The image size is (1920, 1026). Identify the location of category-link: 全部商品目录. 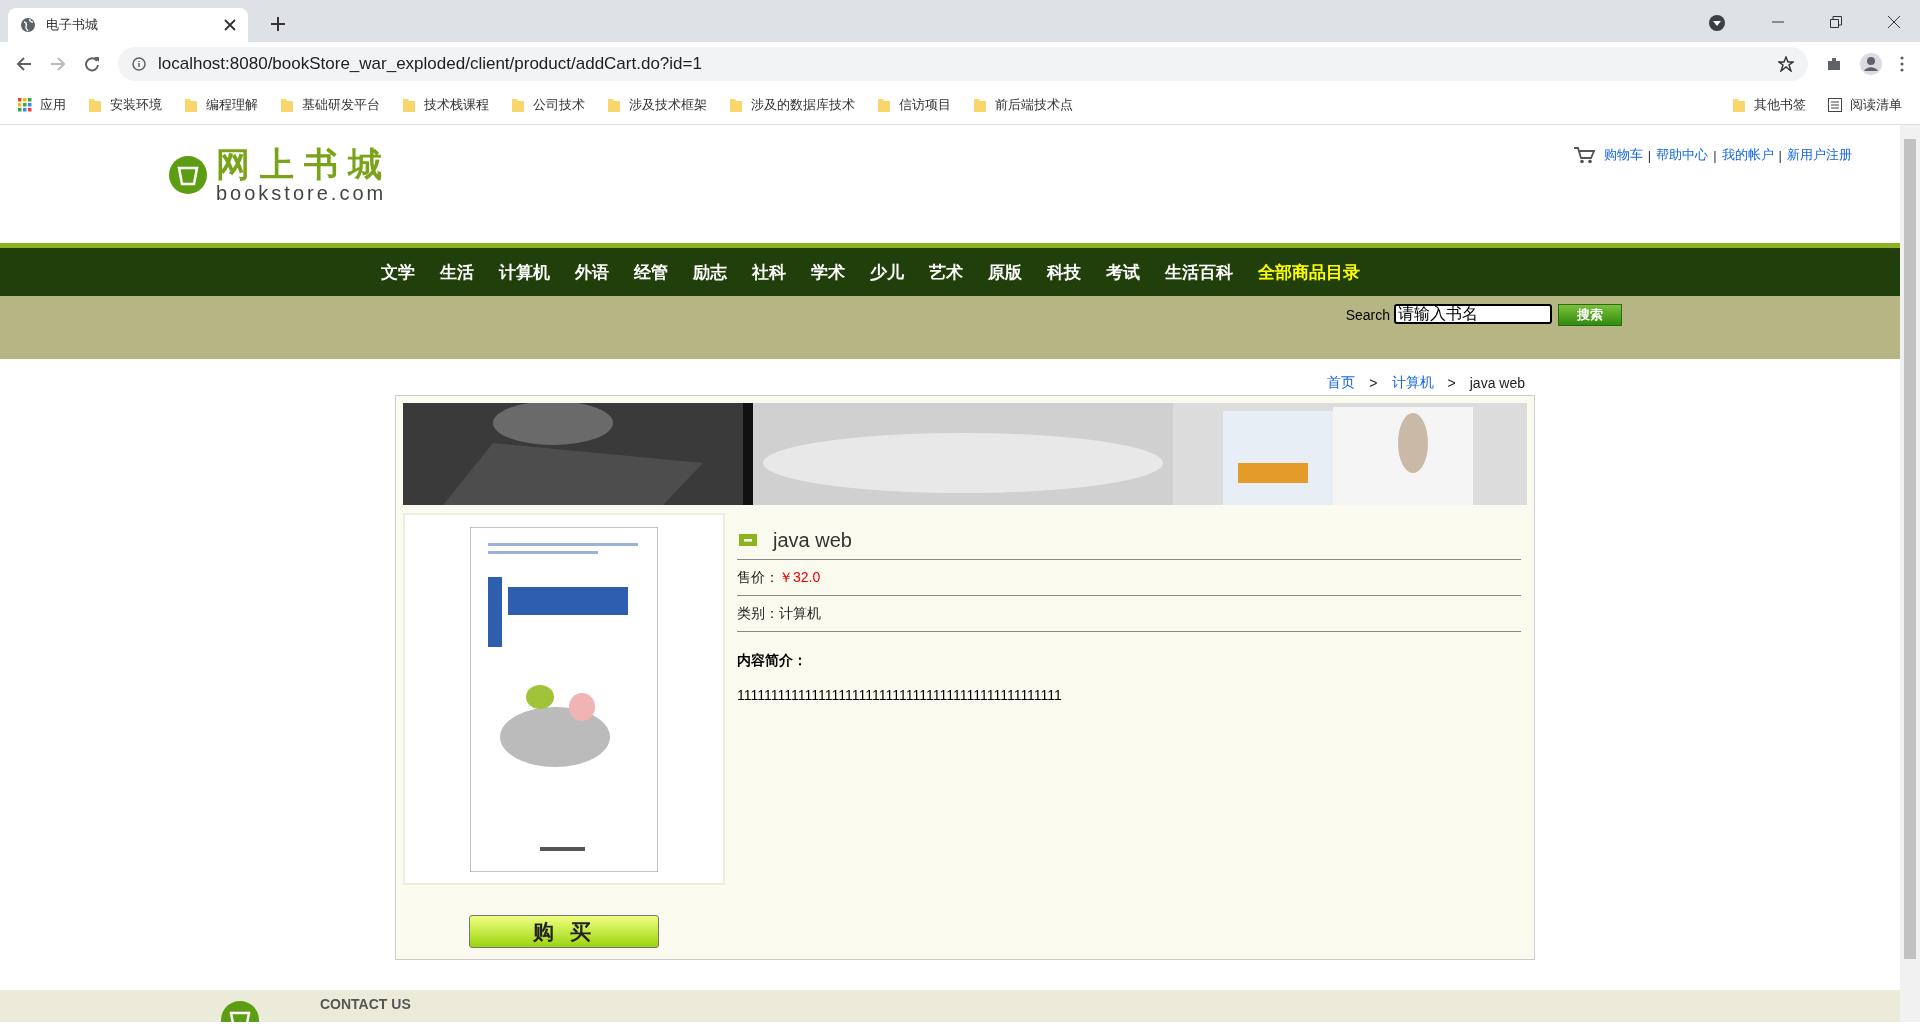
(1308, 272).